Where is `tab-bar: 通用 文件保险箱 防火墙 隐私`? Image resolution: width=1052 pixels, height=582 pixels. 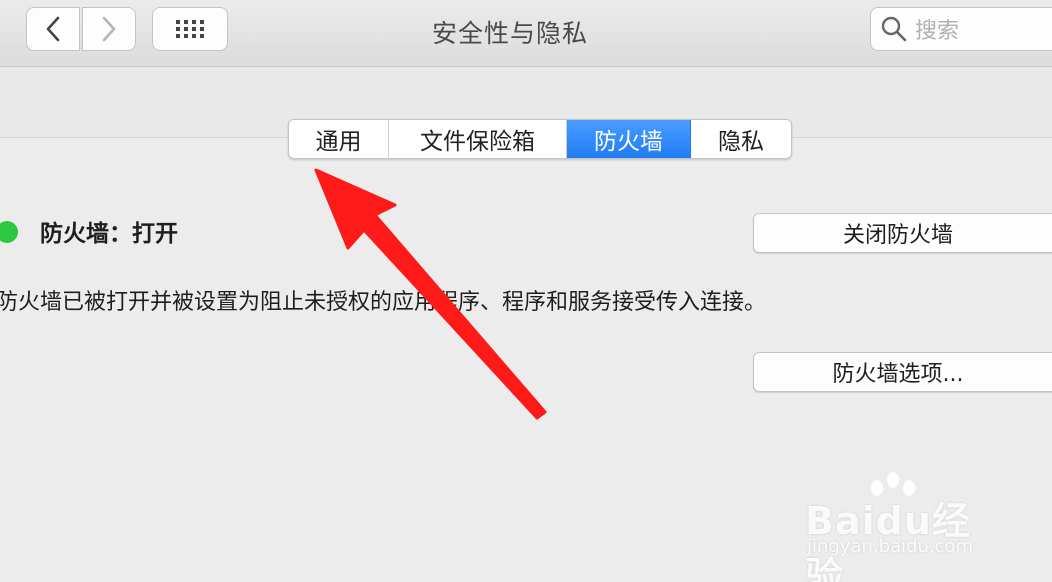 tab-bar: 通用 文件保险箱 防火墙 隐私 is located at coordinates (540, 139).